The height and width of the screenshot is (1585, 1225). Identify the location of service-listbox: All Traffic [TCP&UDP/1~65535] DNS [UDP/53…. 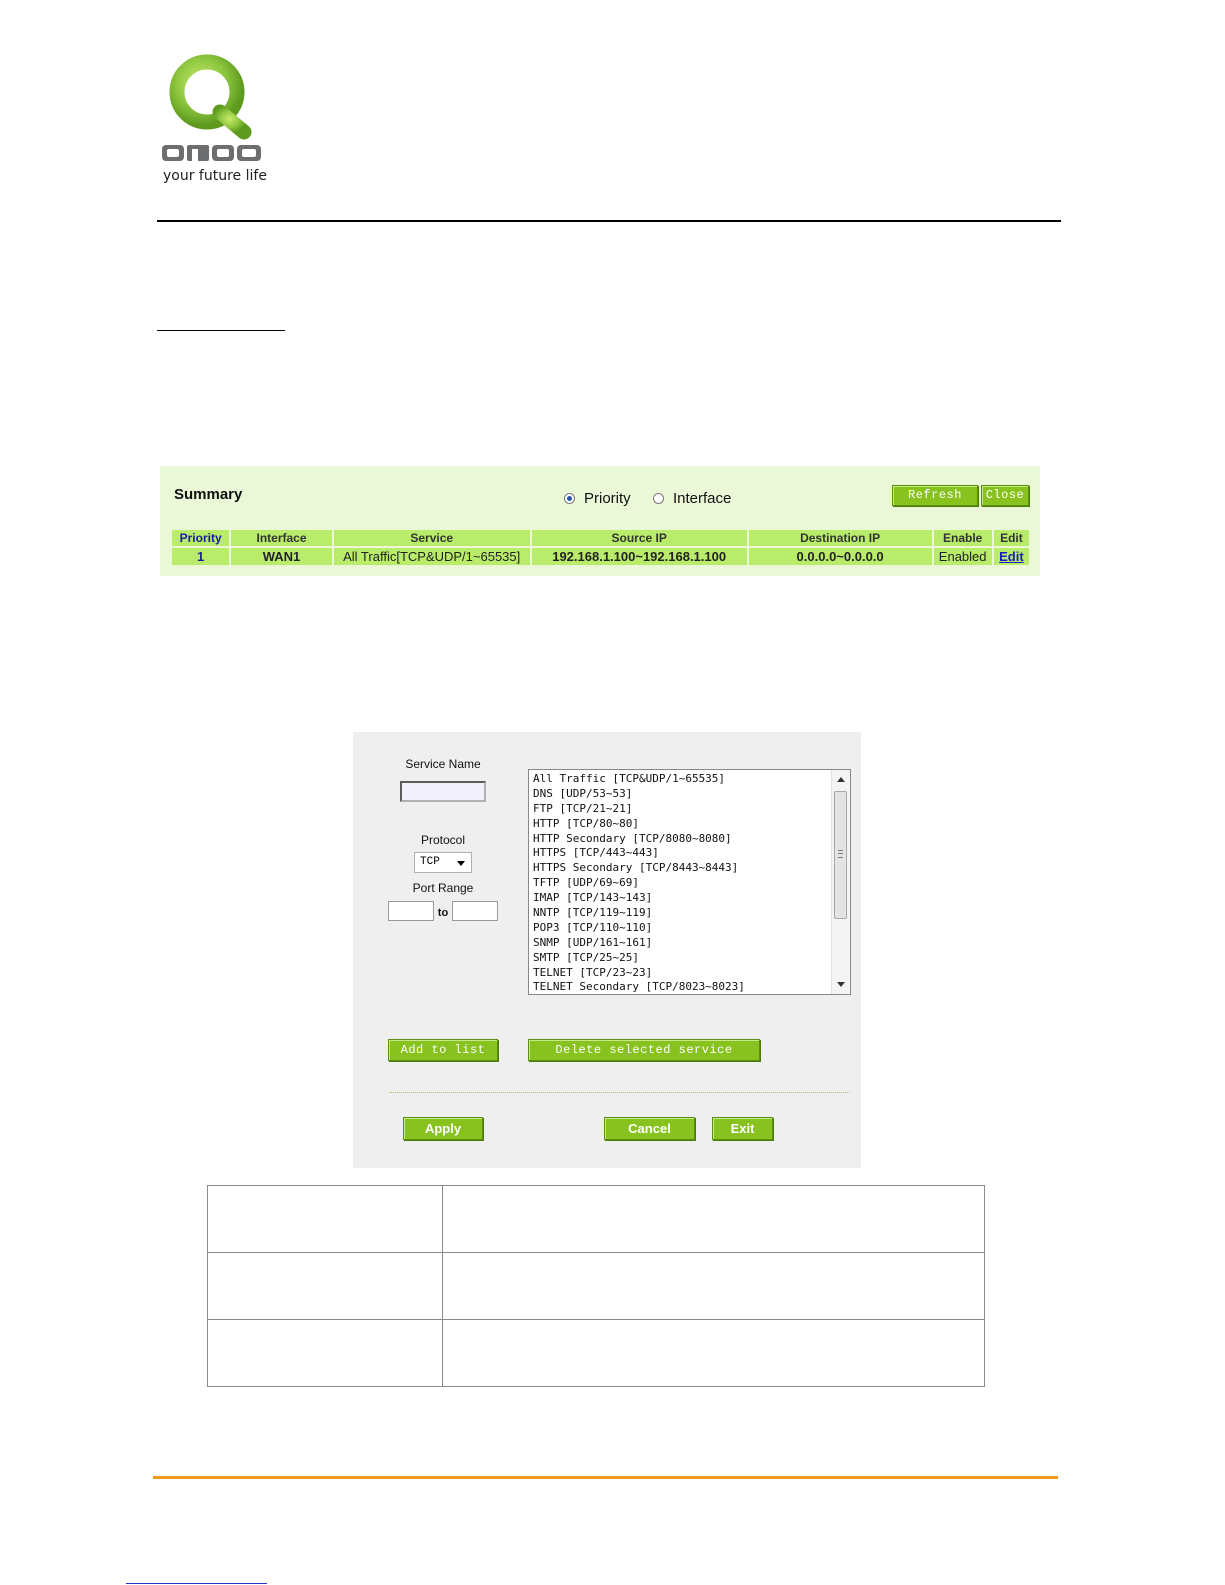
(689, 882).